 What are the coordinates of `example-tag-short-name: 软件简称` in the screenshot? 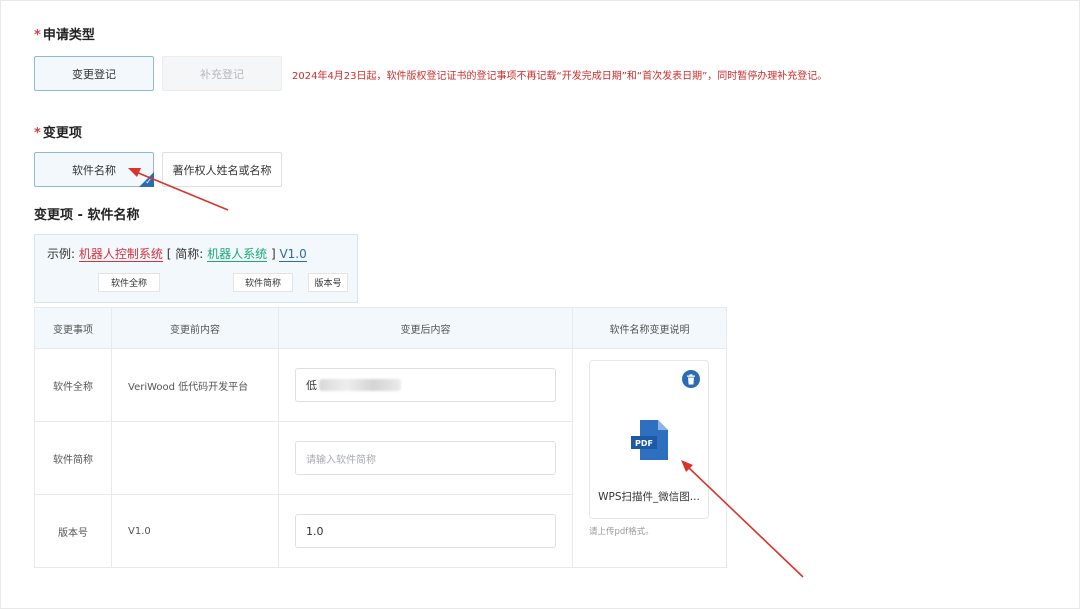 It's located at (263, 282).